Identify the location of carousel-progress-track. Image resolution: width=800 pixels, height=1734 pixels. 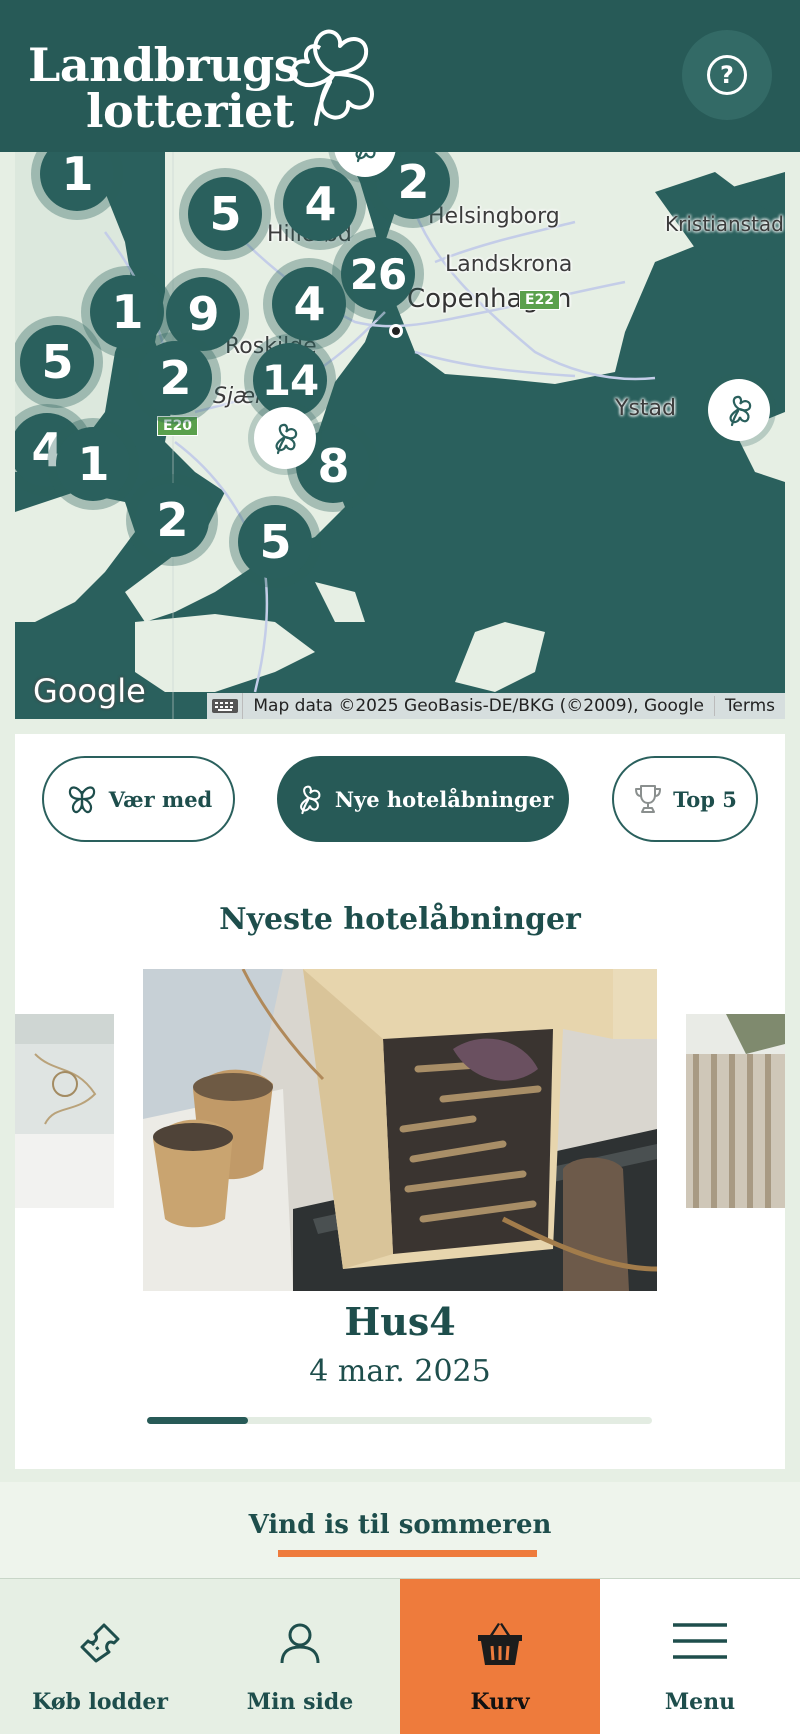
(399, 1420).